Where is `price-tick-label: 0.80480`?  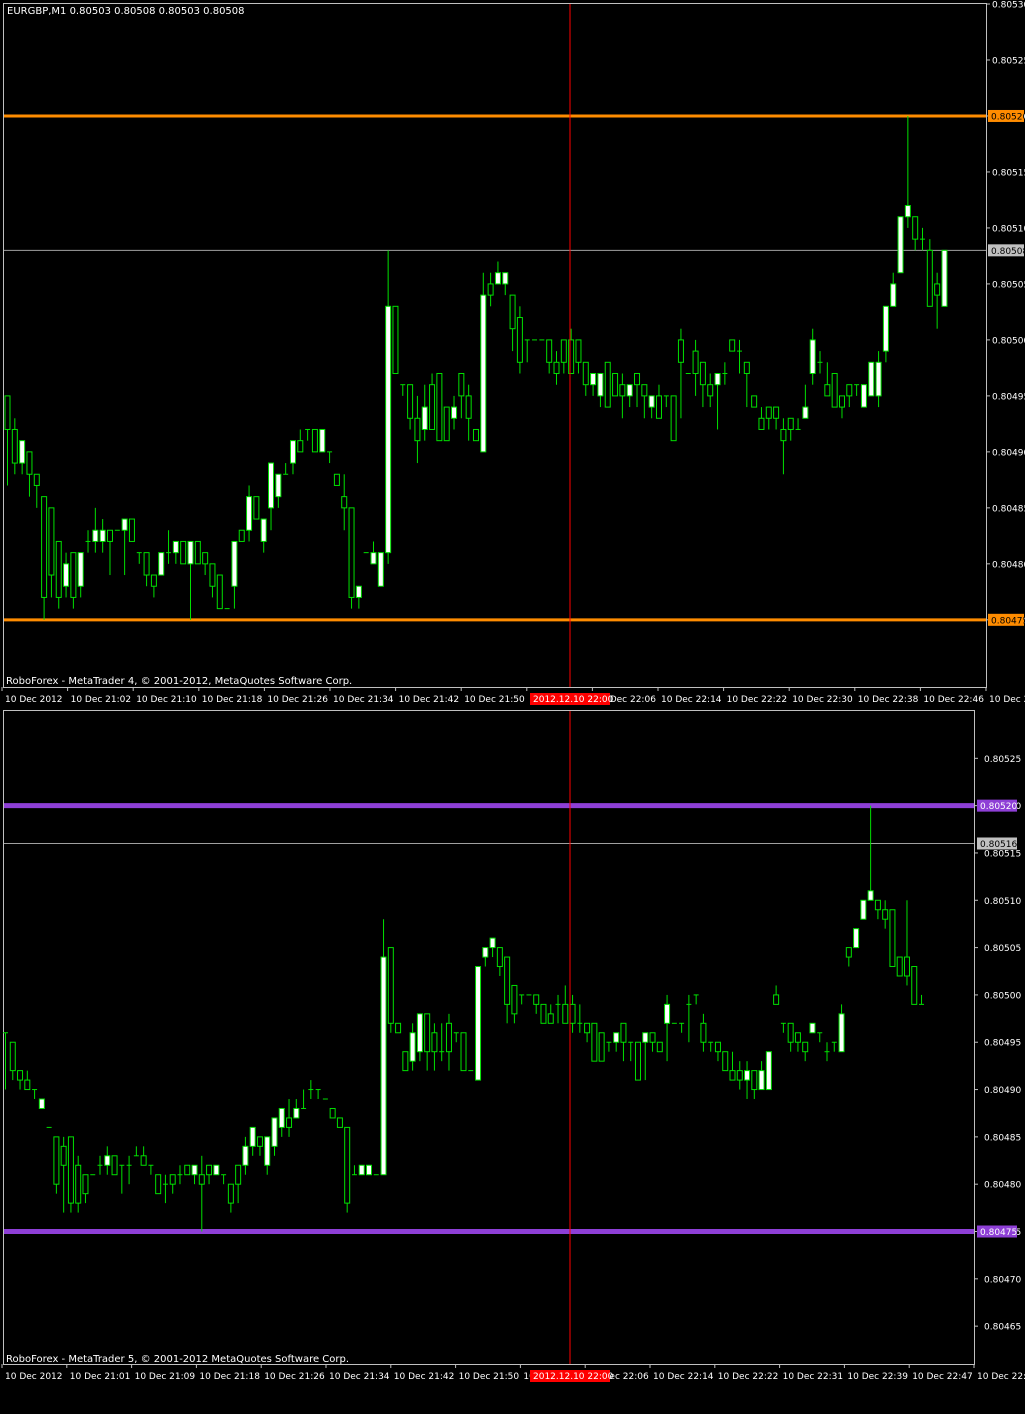
price-tick-label: 0.80480 is located at coordinates (1008, 565).